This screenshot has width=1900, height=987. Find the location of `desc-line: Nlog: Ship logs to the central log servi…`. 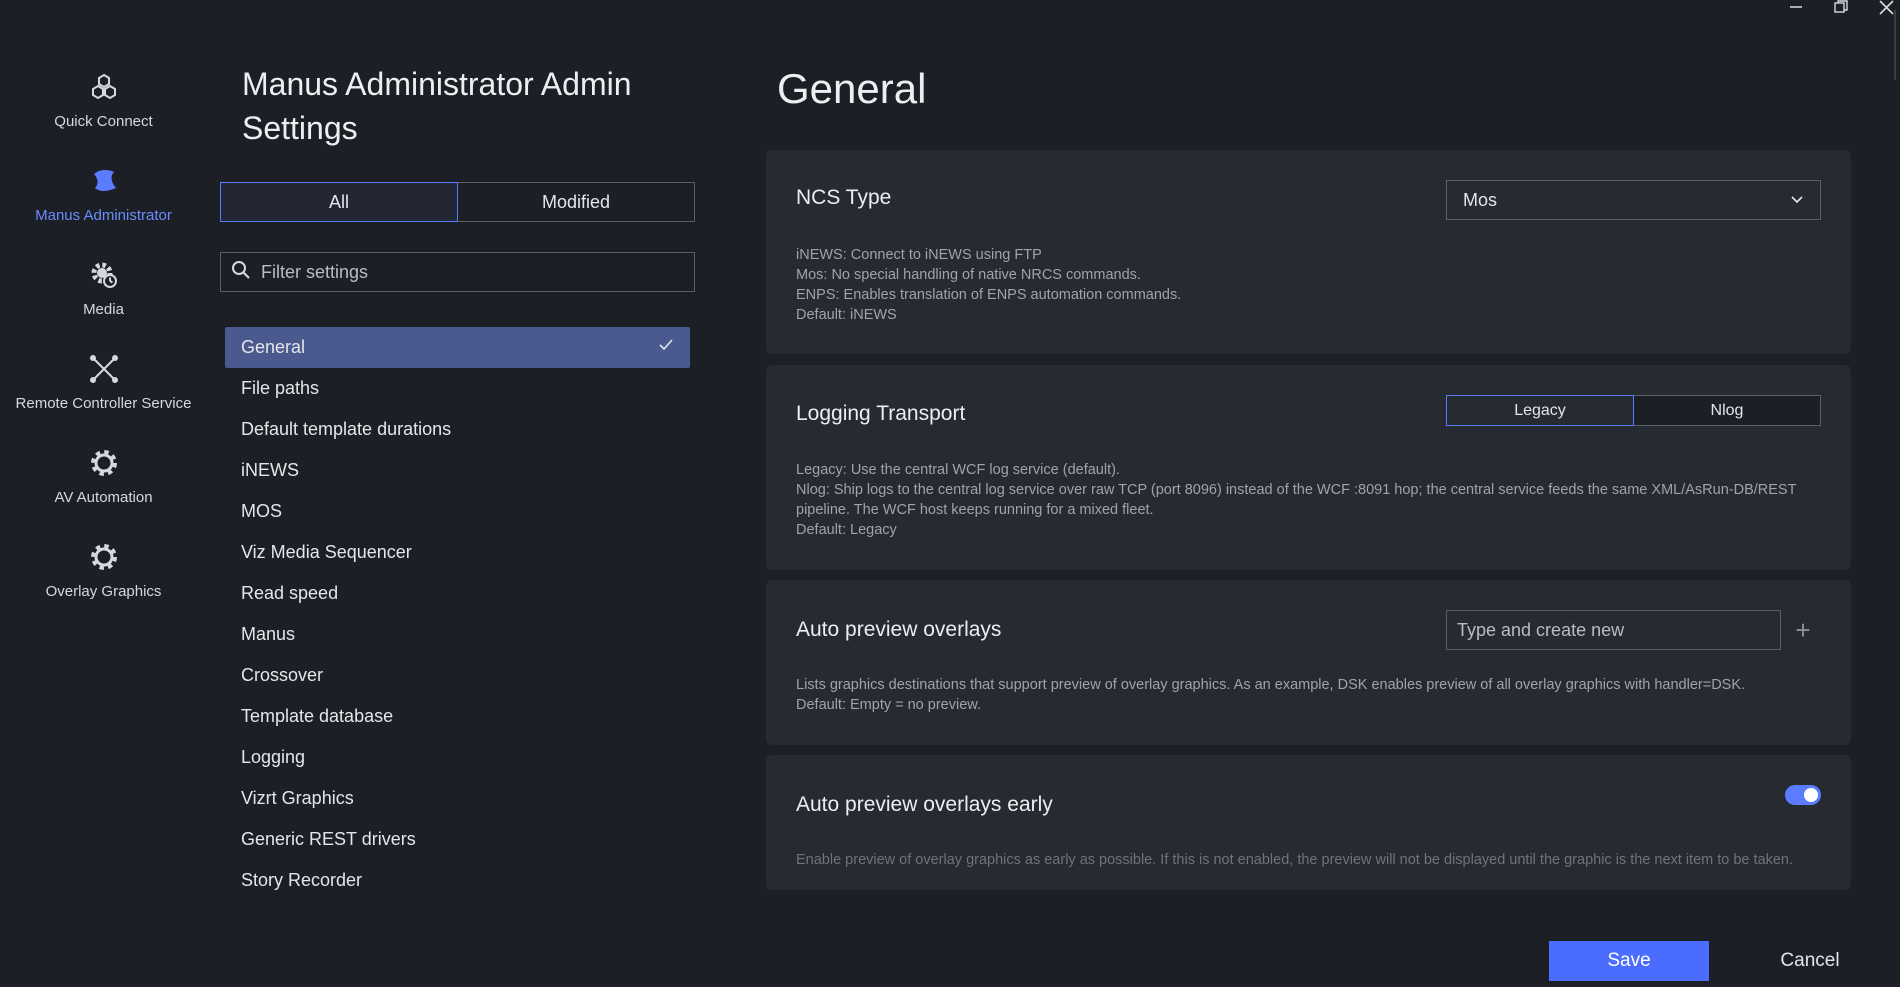

desc-line: Nlog: Ship logs to the central log servi… is located at coordinates (1296, 500).